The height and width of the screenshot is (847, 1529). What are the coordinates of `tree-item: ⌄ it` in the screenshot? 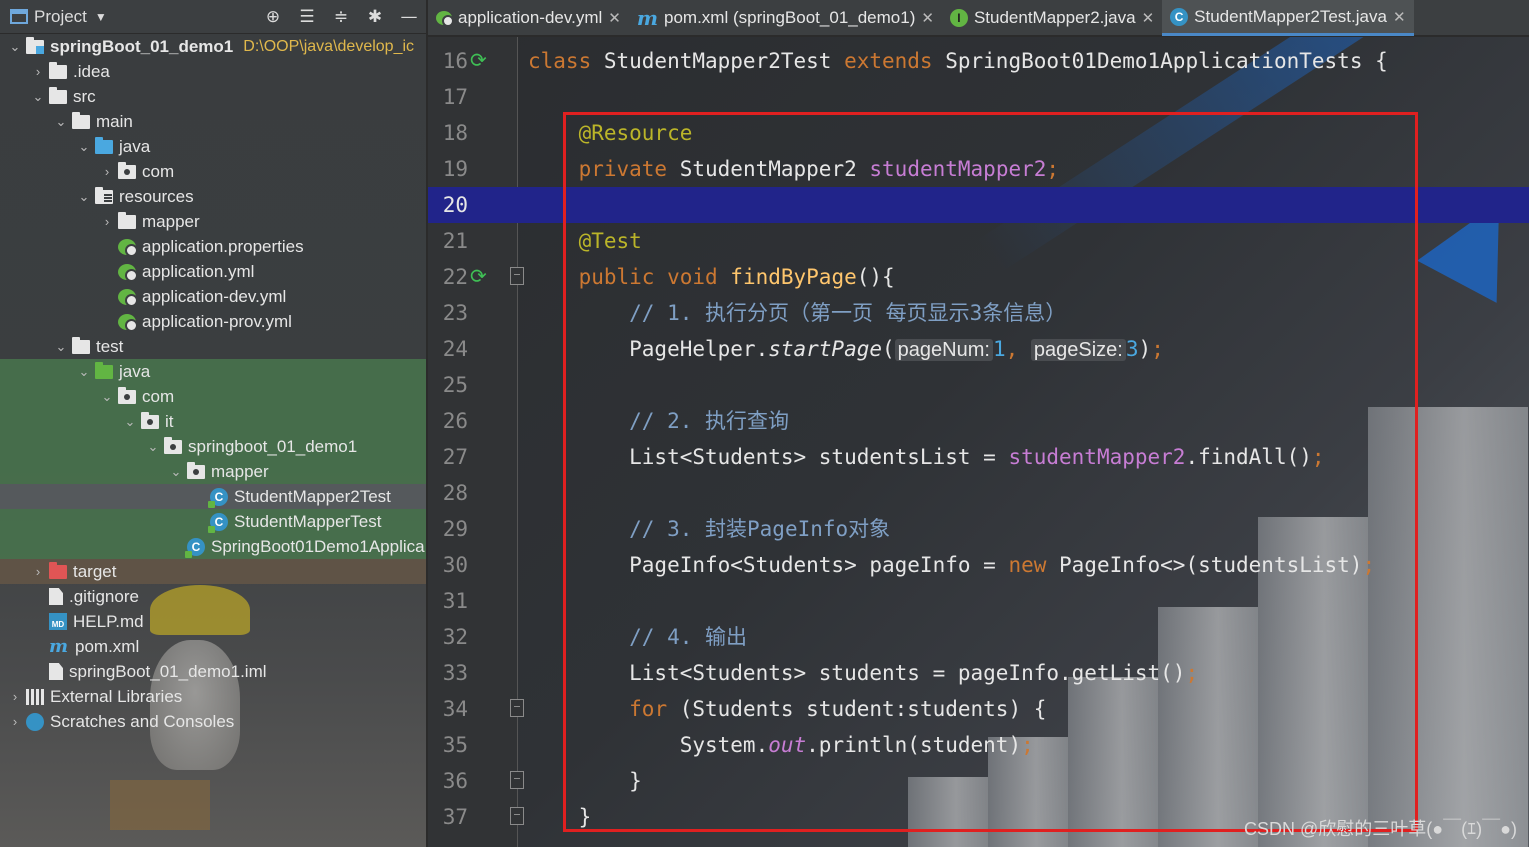 It's located at (213, 421).